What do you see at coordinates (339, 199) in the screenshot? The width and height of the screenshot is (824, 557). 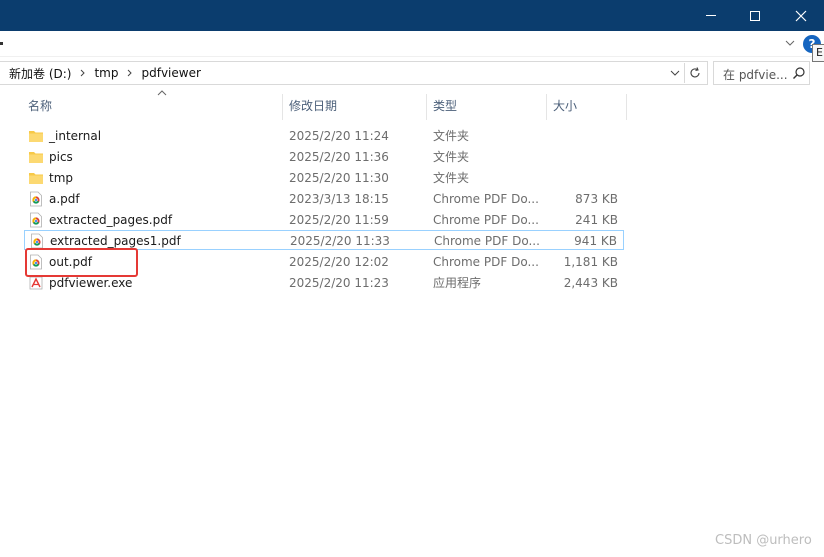 I see `file-modified-date: 2023/3/13 18:15` at bounding box center [339, 199].